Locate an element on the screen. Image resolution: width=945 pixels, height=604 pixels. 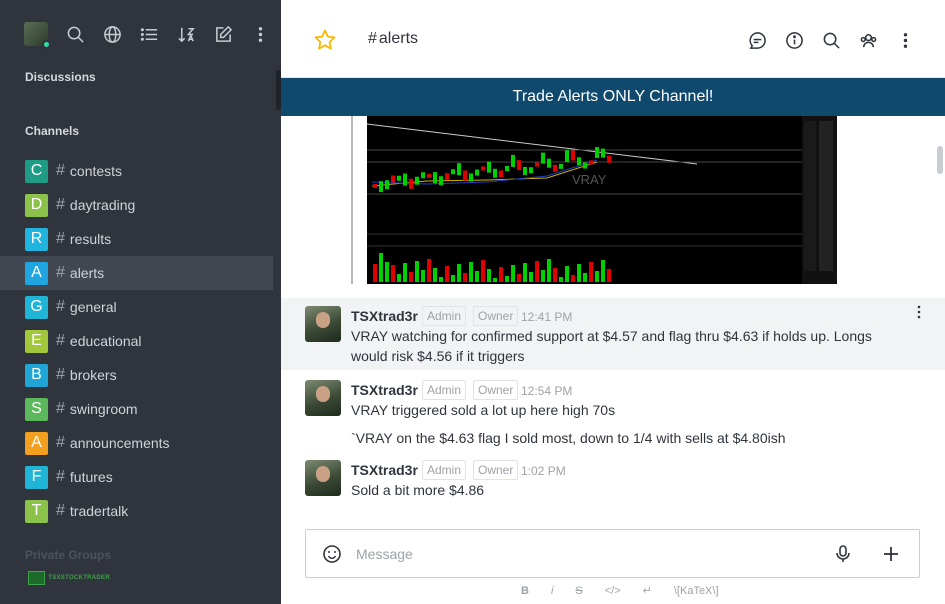
channel-name: announcements is located at coordinates (119, 443).